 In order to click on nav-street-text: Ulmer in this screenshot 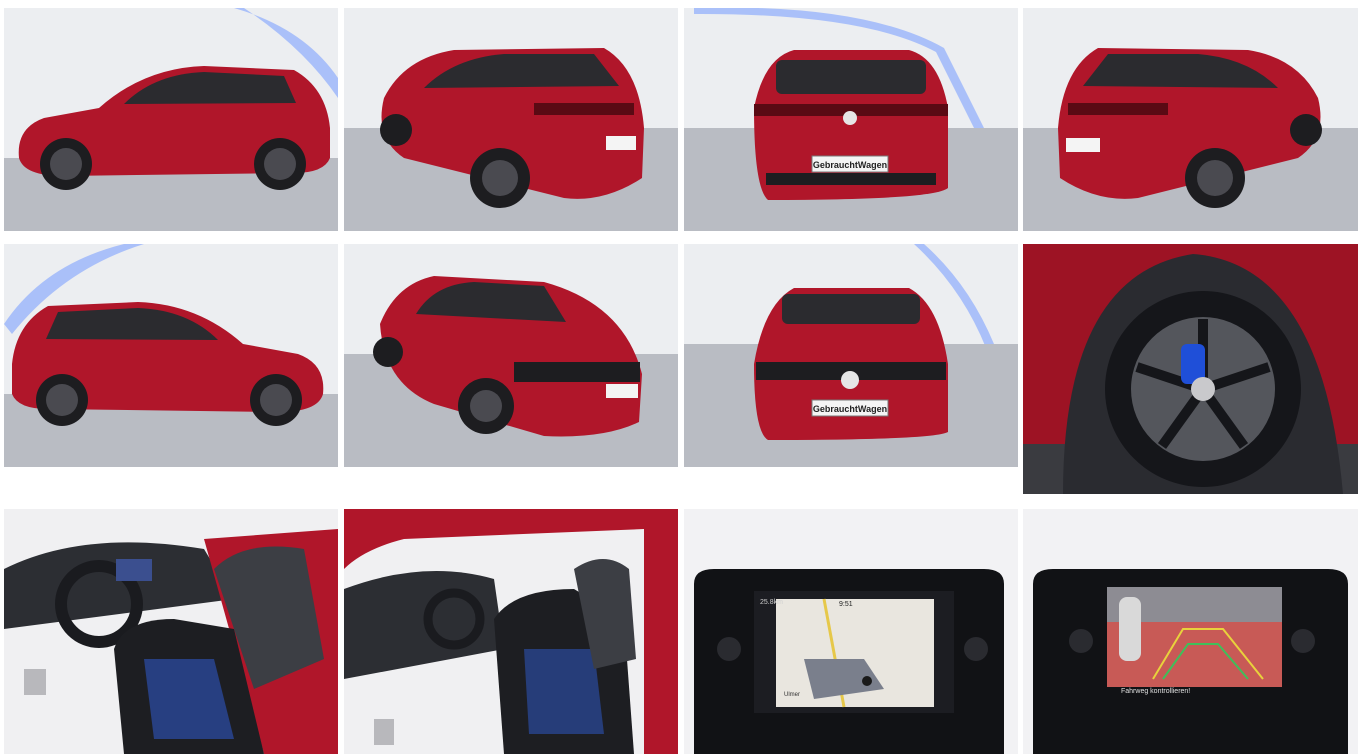, I will do `click(792, 695)`.